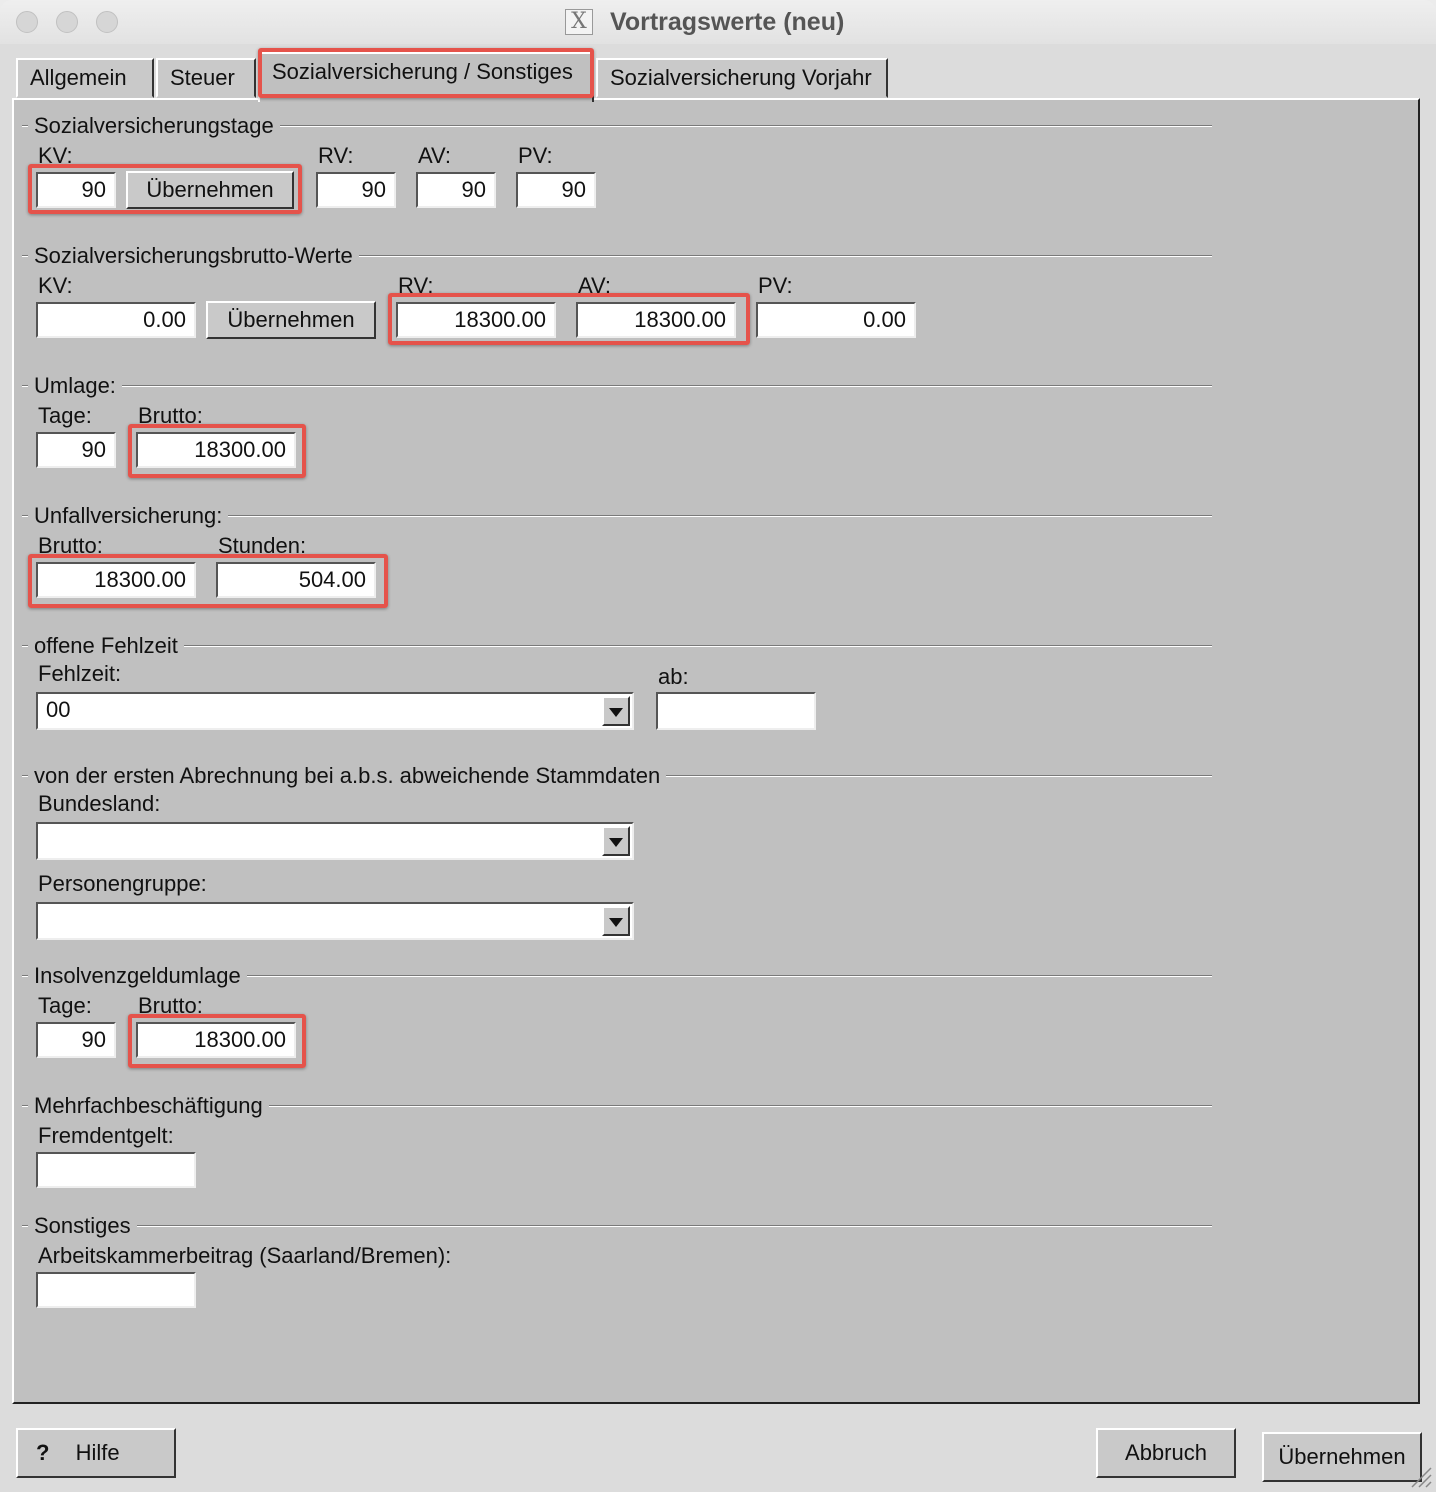  What do you see at coordinates (262, 545) in the screenshot?
I see `stunden-label: Stunden:` at bounding box center [262, 545].